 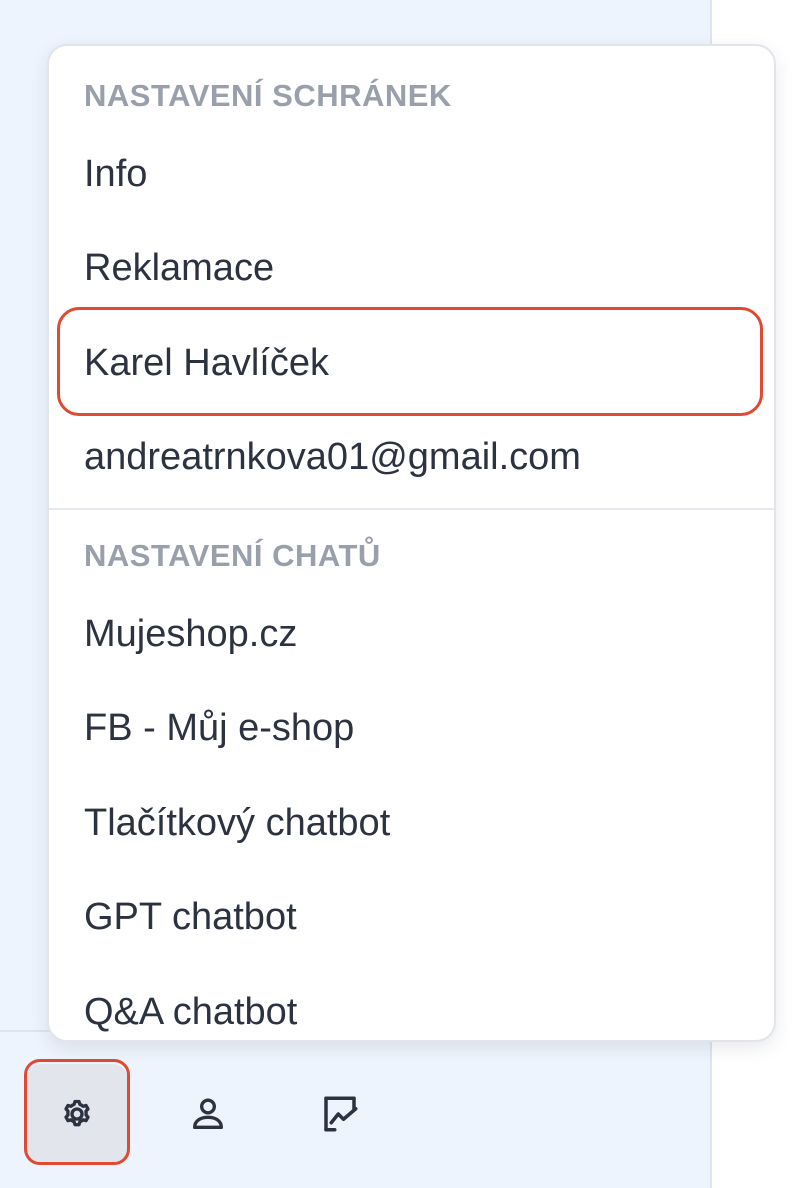 What do you see at coordinates (411, 509) in the screenshot?
I see `section-divider` at bounding box center [411, 509].